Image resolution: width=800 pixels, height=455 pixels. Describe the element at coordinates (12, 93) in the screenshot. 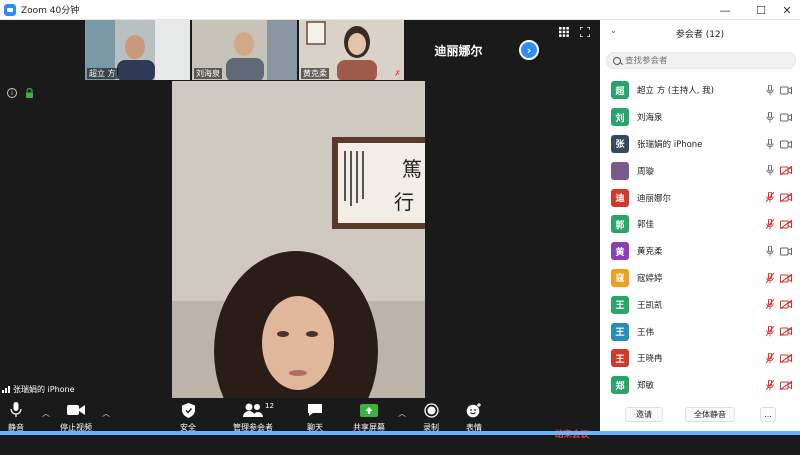

I see `meeting-info-icon: i` at that location.